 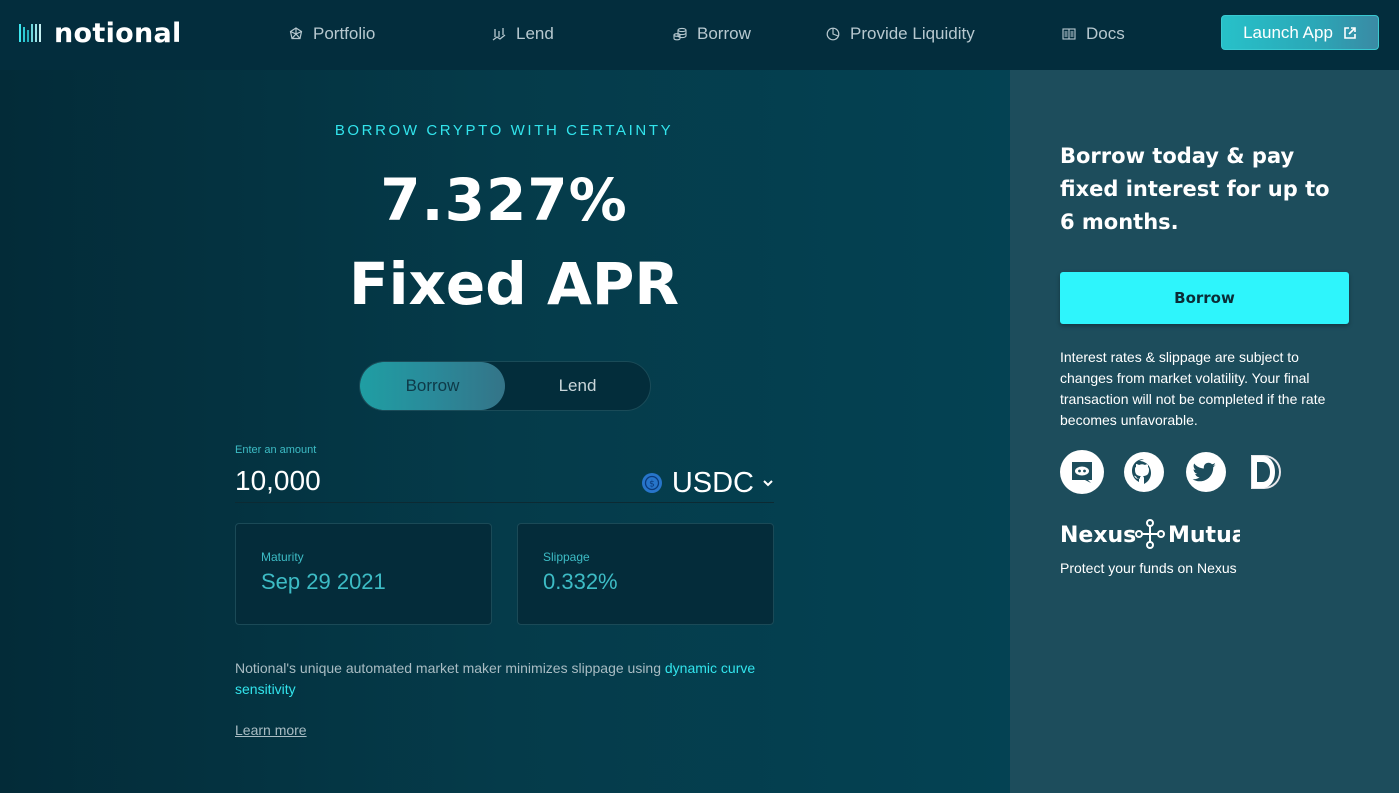 I want to click on nav-docs: Docs, so click(x=1093, y=34).